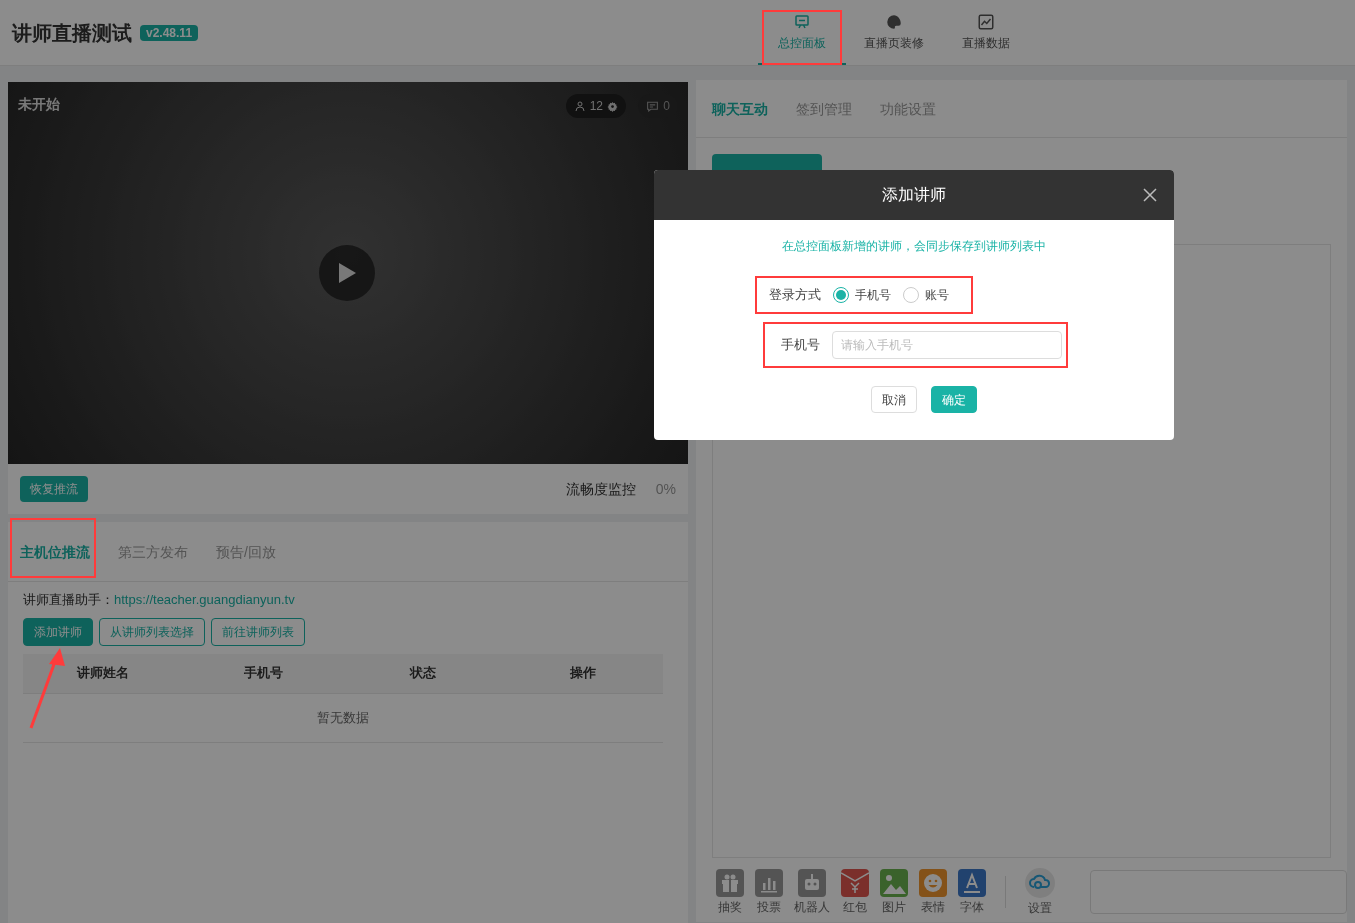  Describe the element at coordinates (1040, 883) in the screenshot. I see `cloud-icon` at that location.